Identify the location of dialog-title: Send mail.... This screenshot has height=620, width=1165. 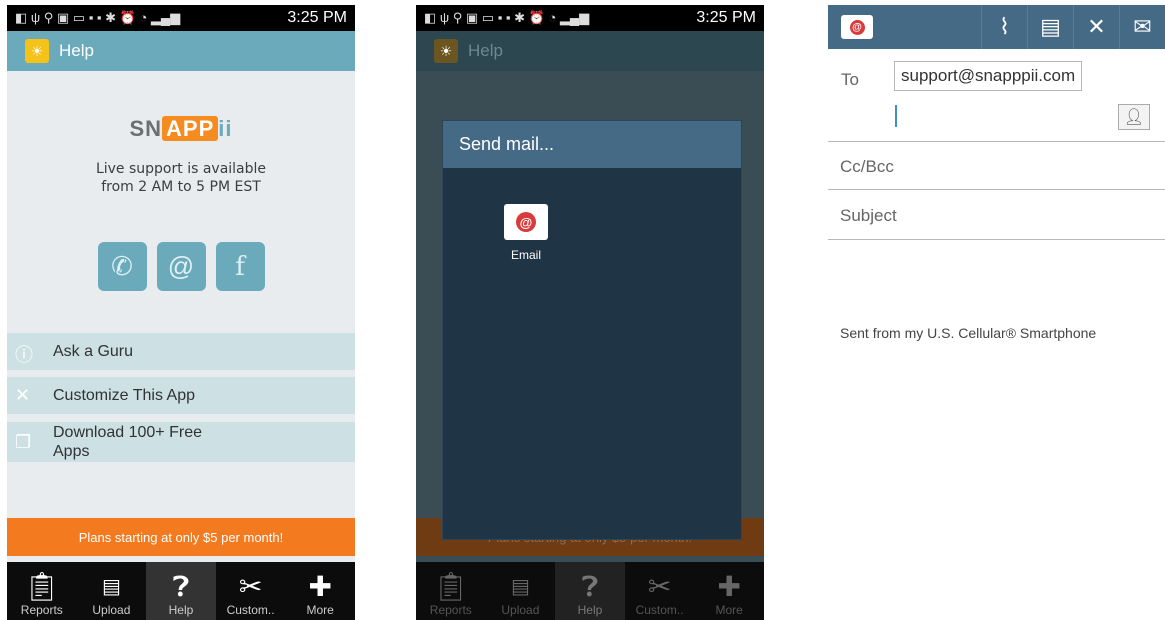
(592, 144).